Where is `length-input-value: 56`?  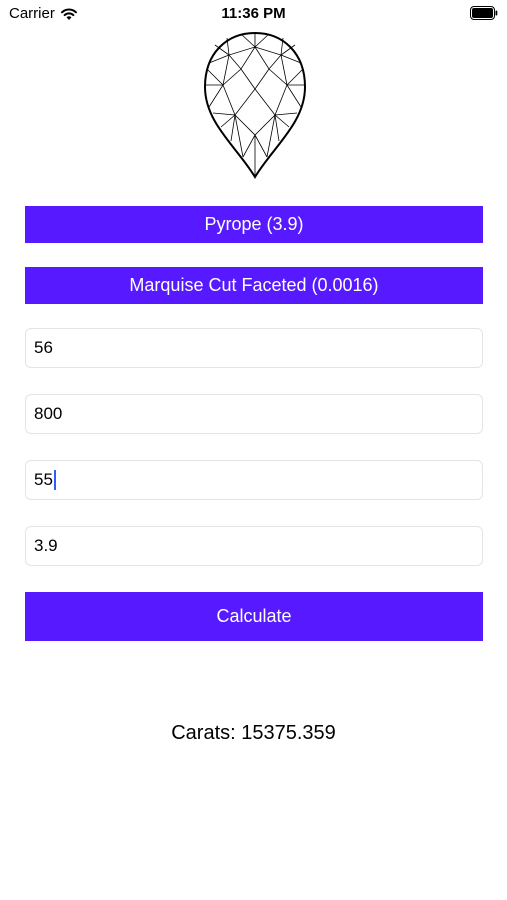 length-input-value: 56 is located at coordinates (43, 347).